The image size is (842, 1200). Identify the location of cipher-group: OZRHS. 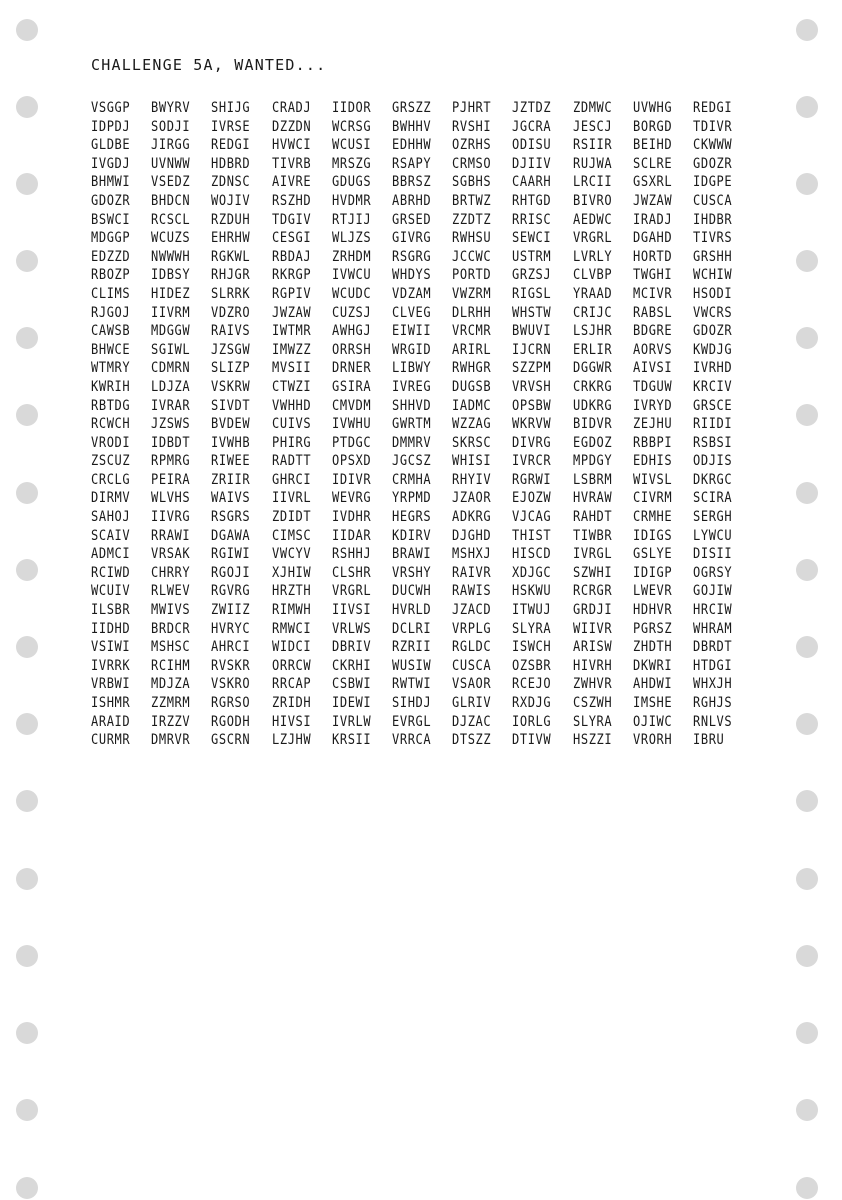
(472, 145).